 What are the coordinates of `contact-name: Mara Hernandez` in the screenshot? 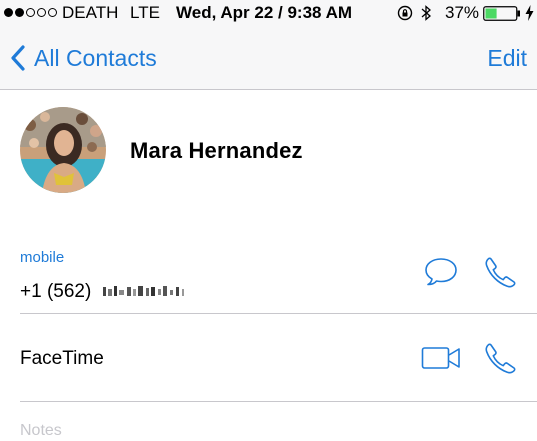 It's located at (216, 150).